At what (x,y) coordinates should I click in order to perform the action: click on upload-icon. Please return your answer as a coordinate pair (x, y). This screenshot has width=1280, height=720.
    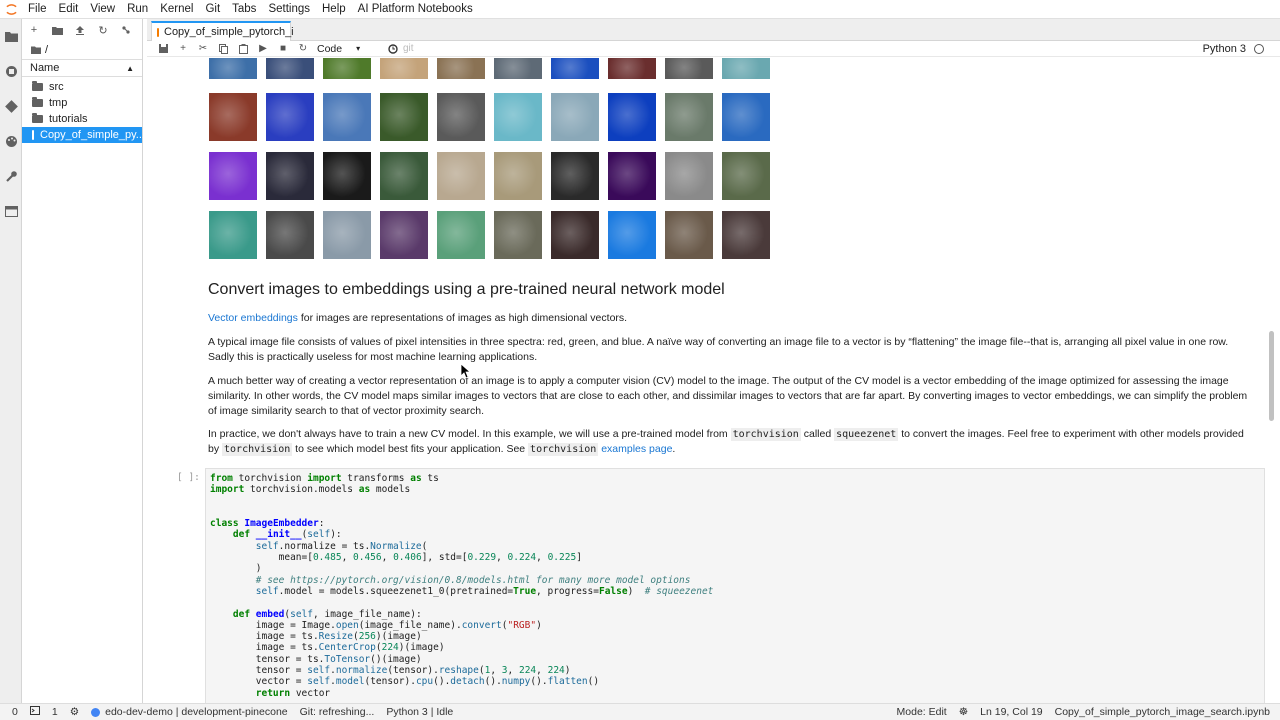
    Looking at the image, I should click on (80, 30).